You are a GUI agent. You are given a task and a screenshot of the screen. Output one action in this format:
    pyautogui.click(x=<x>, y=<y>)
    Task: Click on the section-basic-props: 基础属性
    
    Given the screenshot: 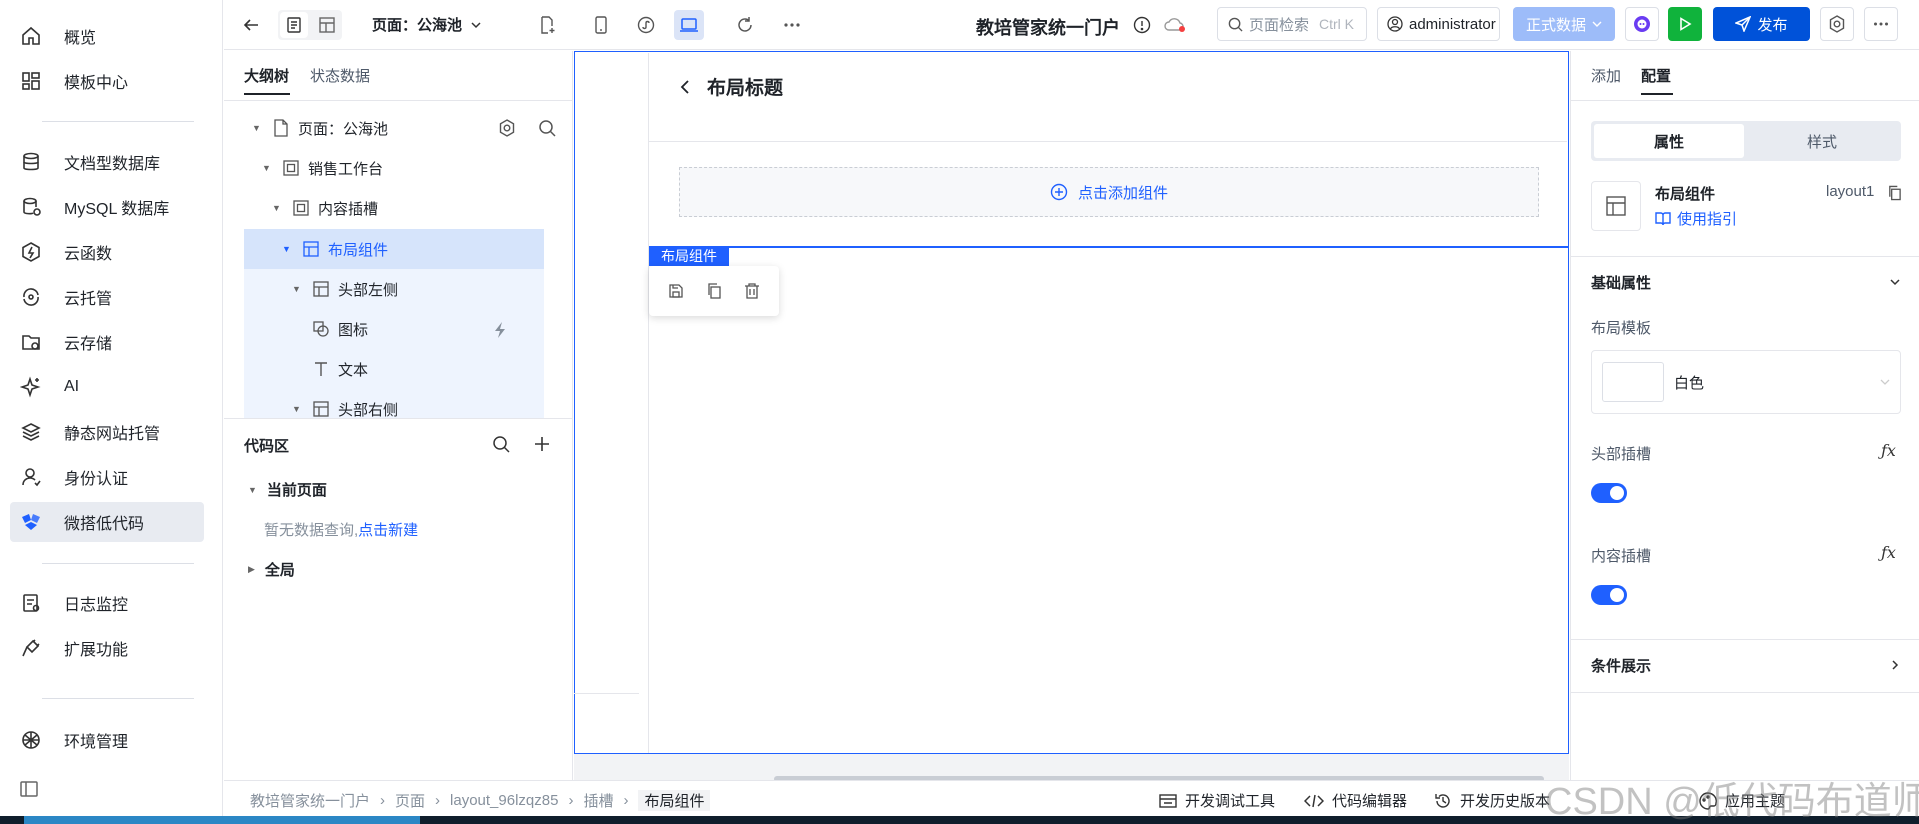 What is the action you would take?
    pyautogui.click(x=1746, y=282)
    